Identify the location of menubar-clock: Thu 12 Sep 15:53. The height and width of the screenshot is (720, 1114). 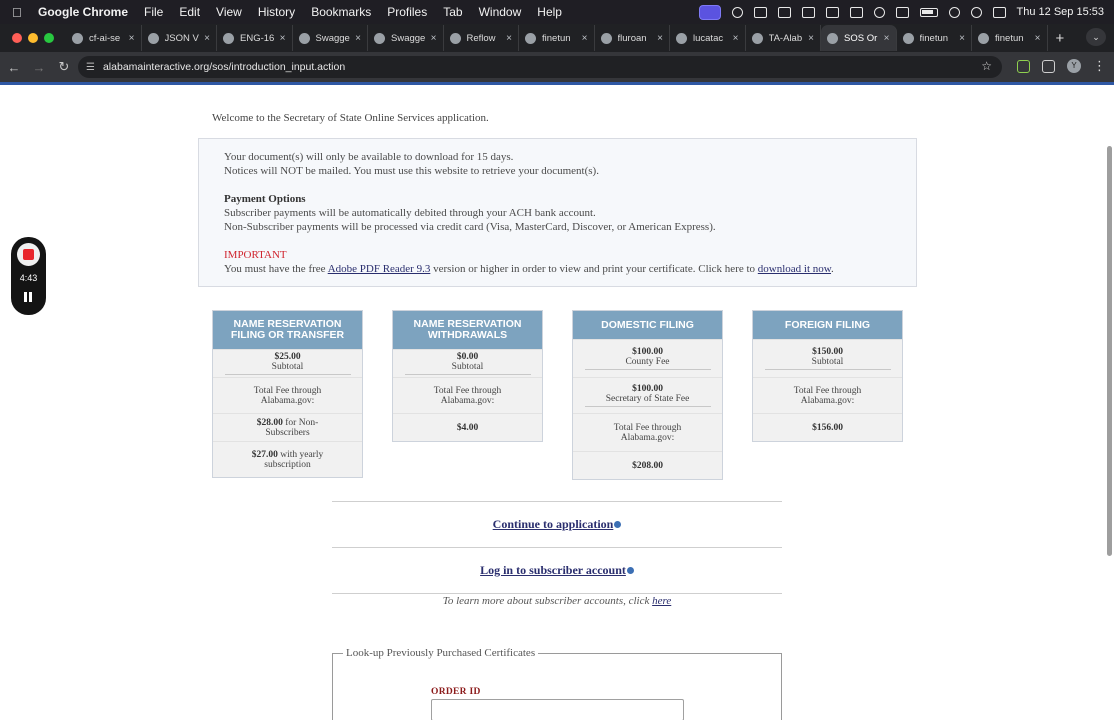
(1060, 12).